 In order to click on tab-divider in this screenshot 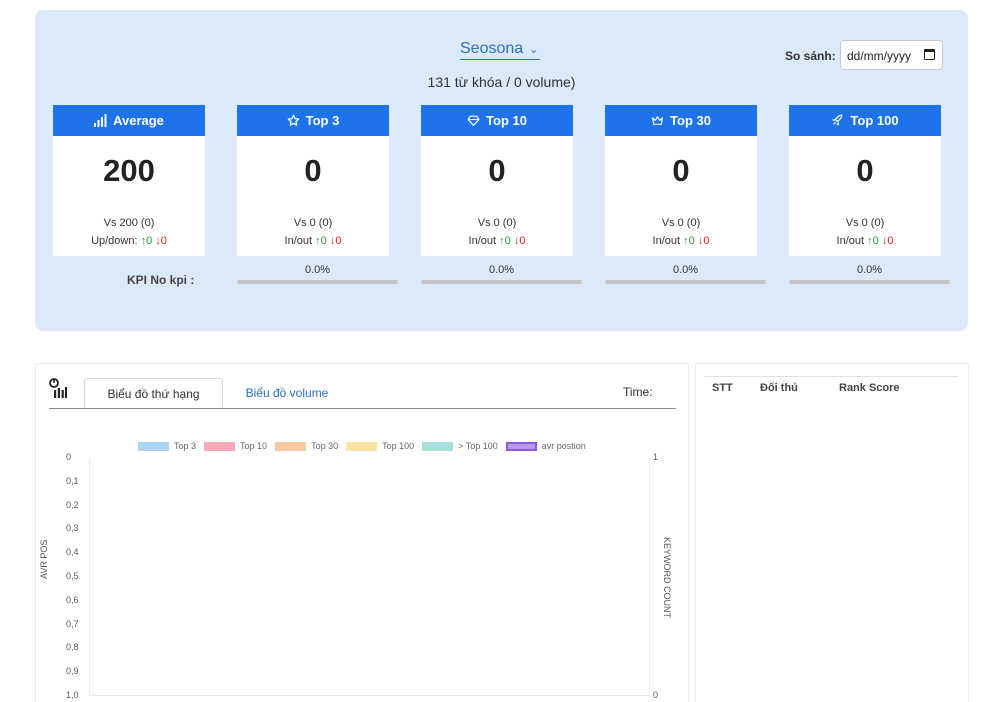, I will do `click(362, 408)`.